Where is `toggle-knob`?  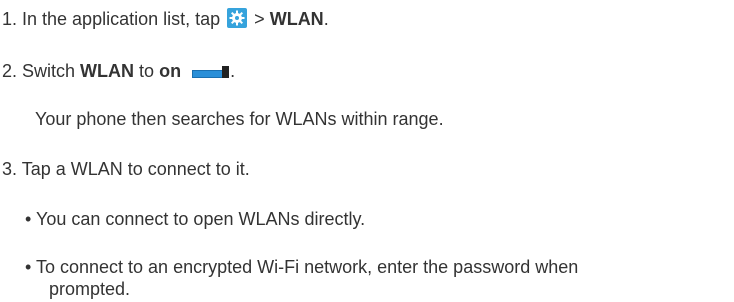
toggle-knob is located at coordinates (226, 72).